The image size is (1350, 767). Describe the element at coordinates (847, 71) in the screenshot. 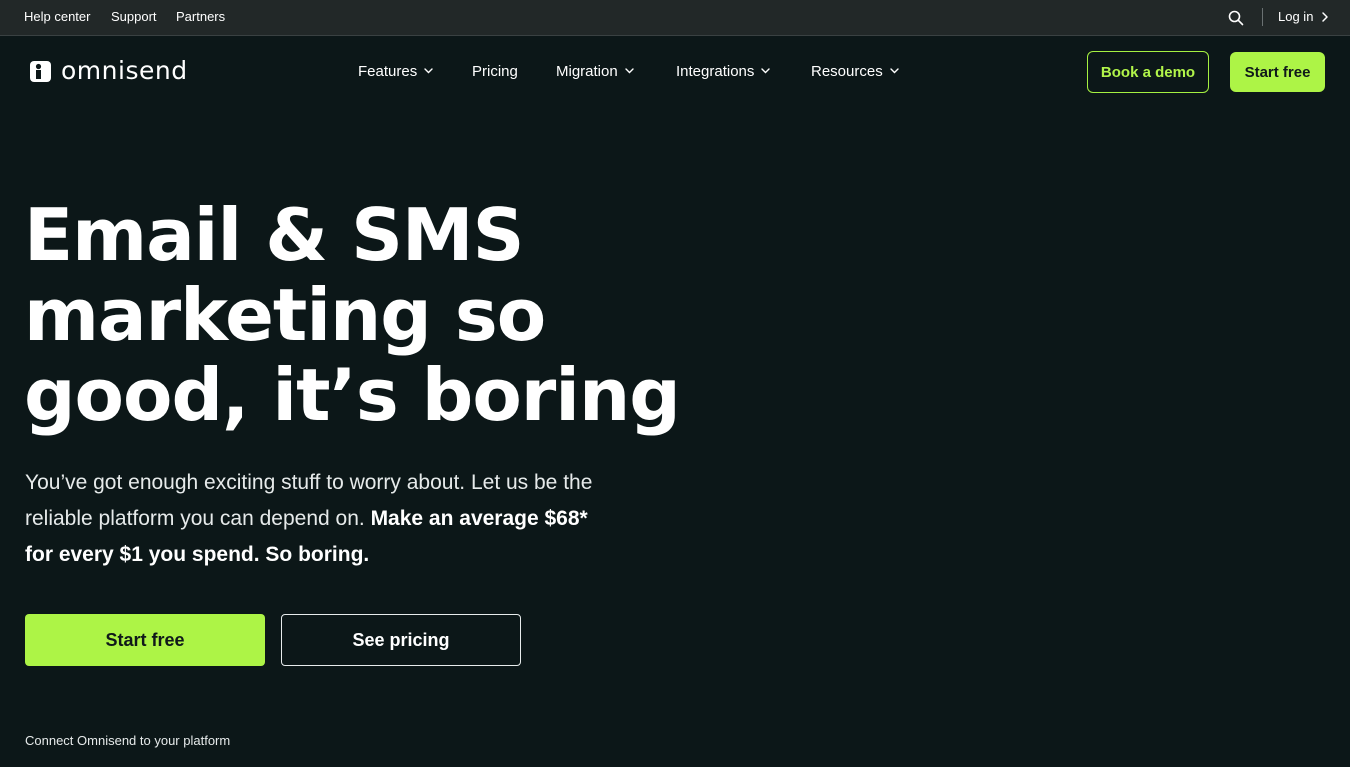

I see `nav-resources-label: Resources` at that location.